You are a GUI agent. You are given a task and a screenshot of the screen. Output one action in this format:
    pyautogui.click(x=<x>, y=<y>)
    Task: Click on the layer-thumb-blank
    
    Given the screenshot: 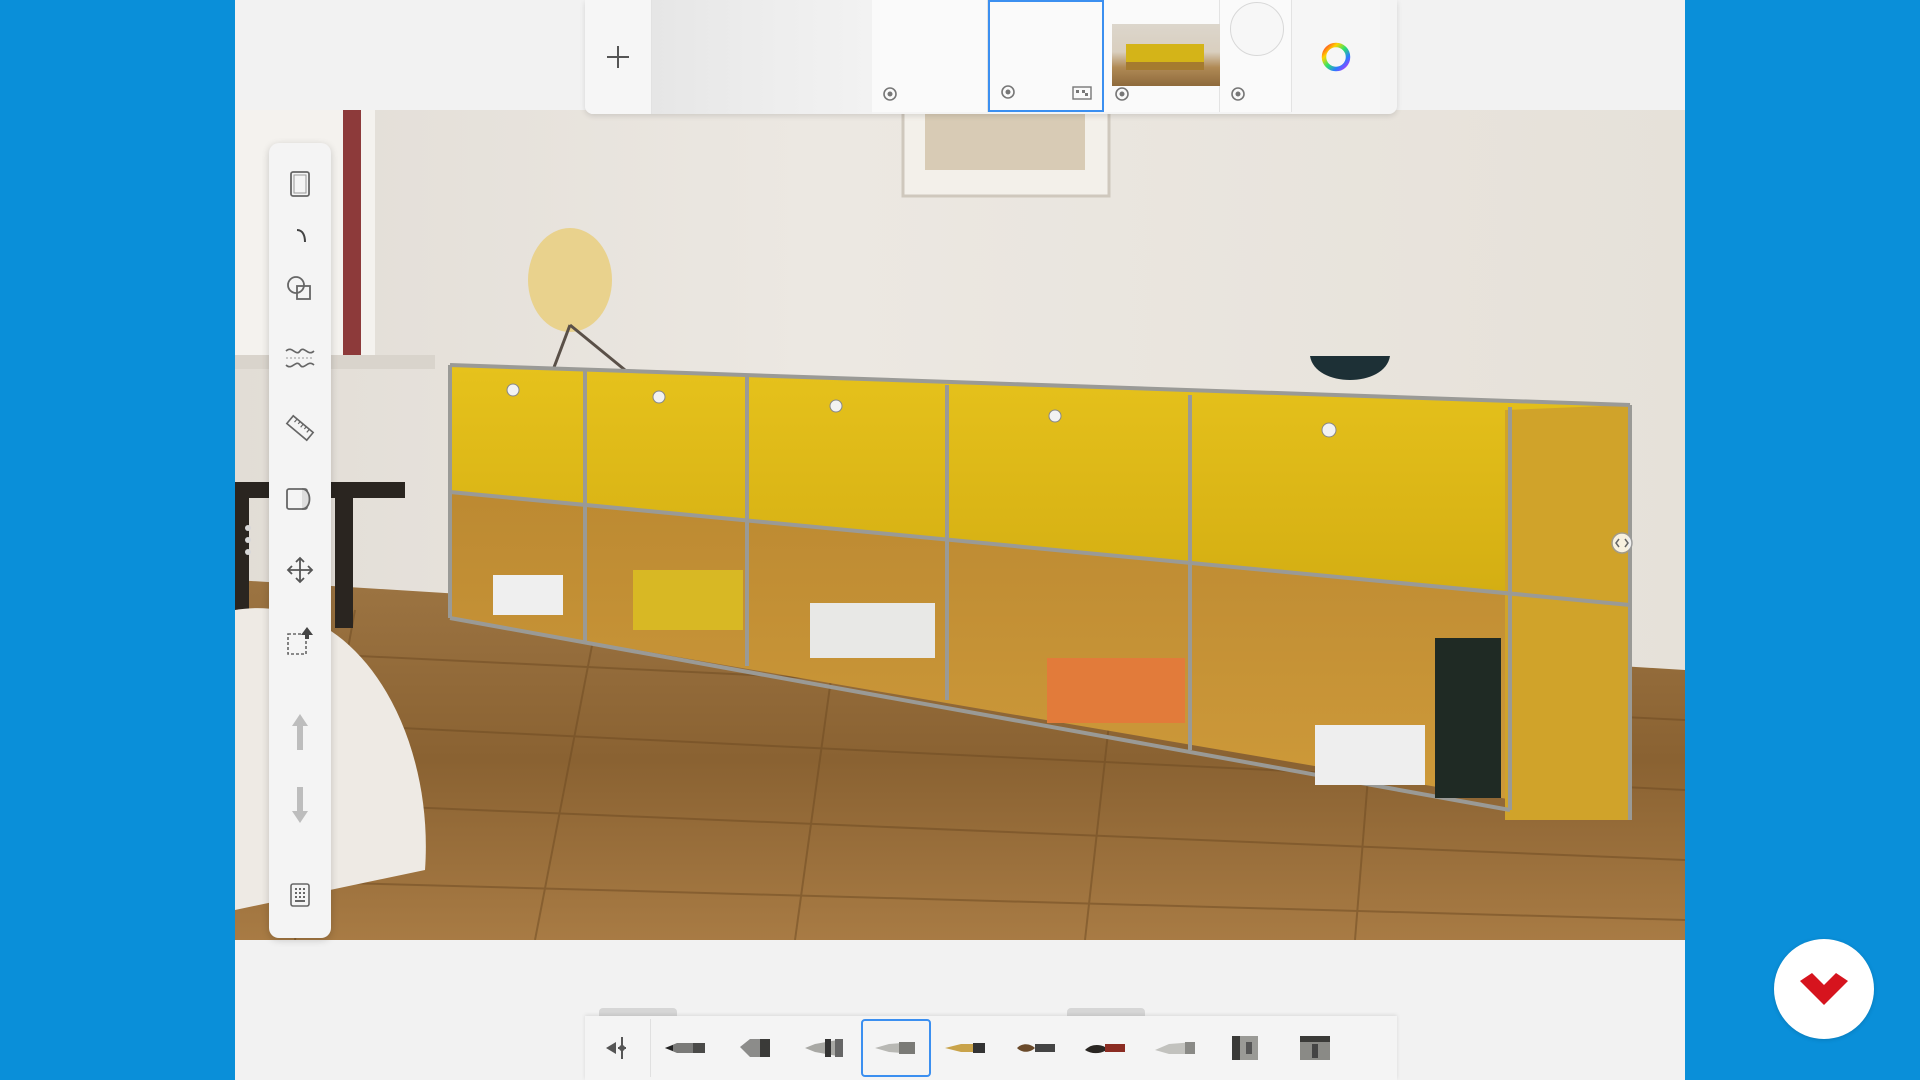 What is the action you would take?
    pyautogui.click(x=762, y=57)
    